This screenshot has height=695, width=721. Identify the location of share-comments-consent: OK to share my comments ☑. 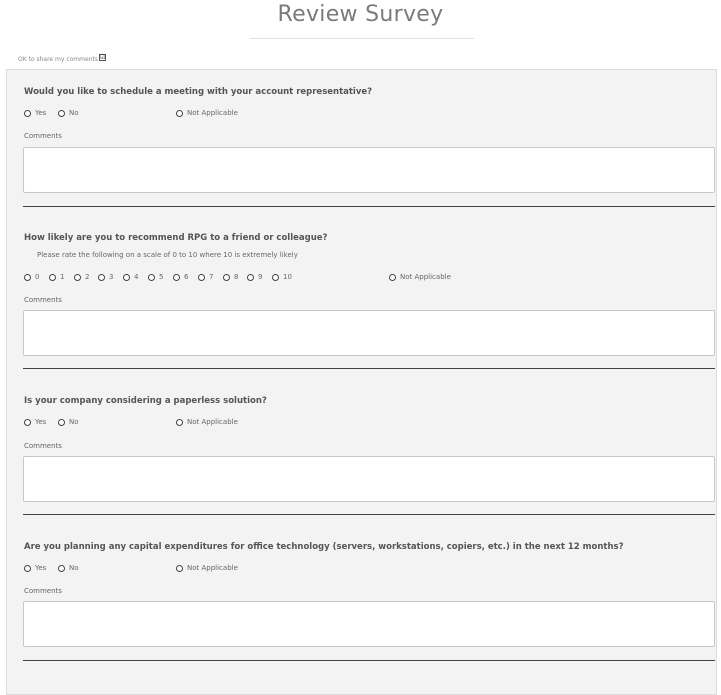
(62, 58).